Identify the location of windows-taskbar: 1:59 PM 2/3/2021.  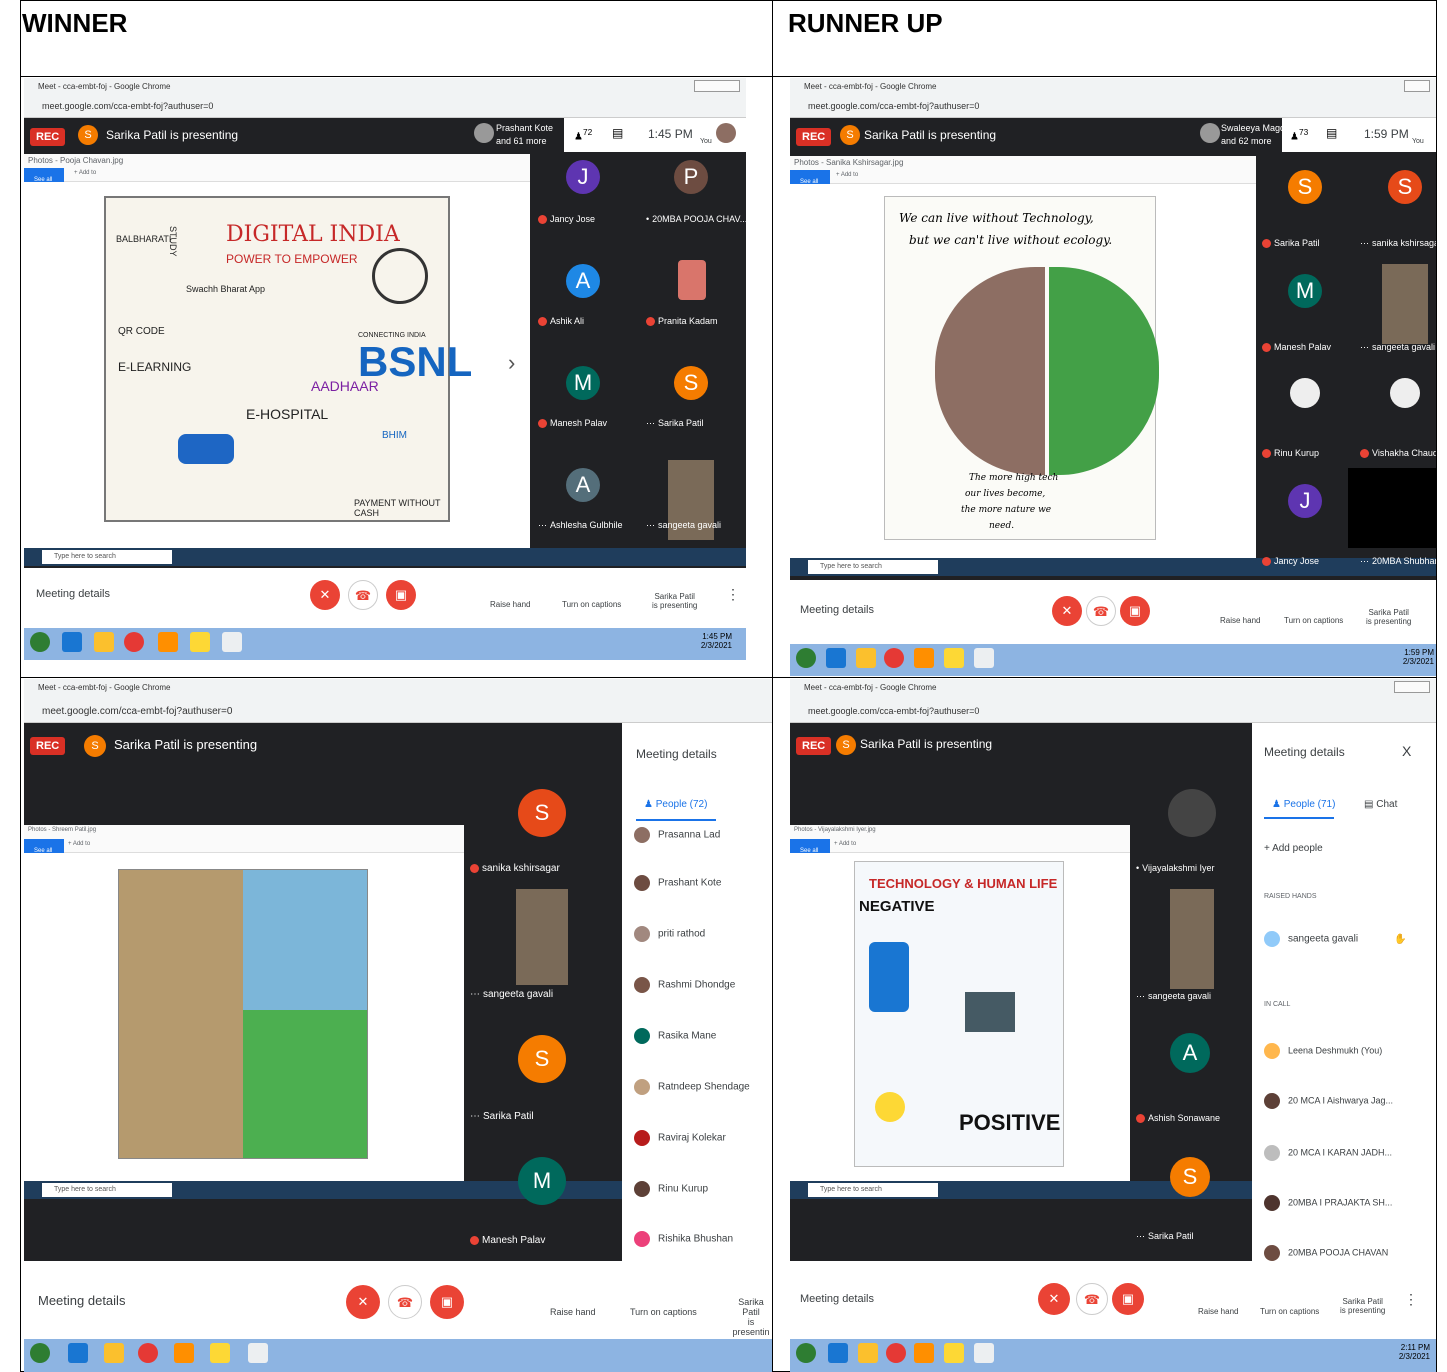
(1113, 660).